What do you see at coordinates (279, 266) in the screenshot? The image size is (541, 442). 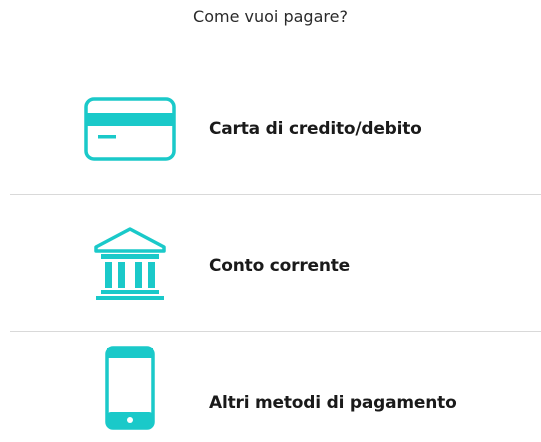 I see `payment-option-label: Conto corrente` at bounding box center [279, 266].